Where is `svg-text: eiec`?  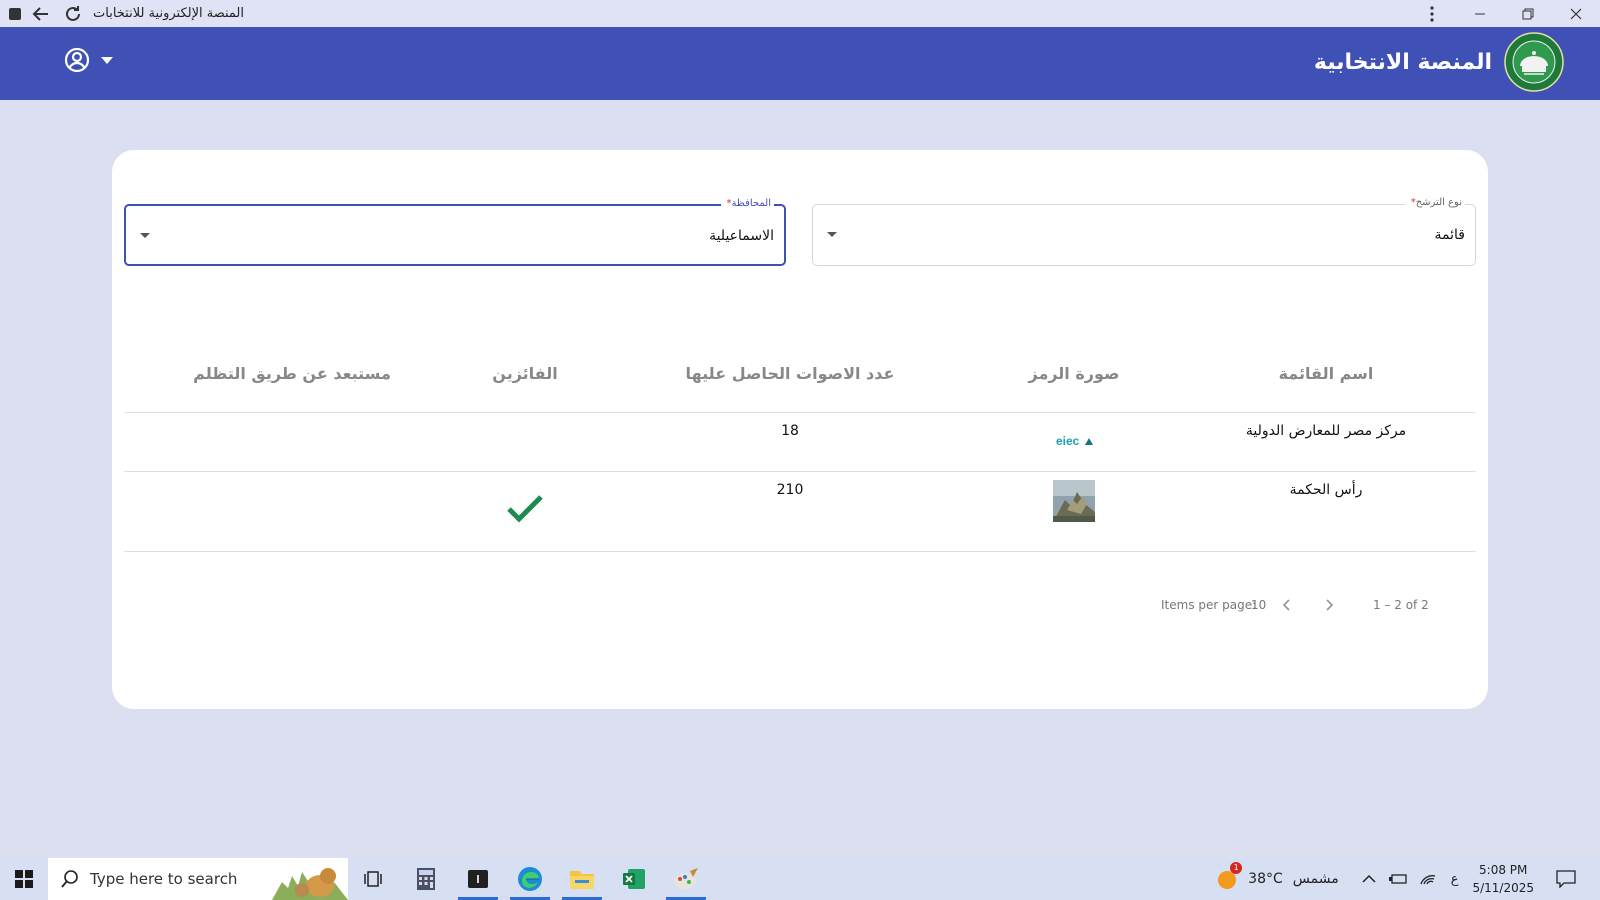
svg-text: eiec is located at coordinates (1068, 441).